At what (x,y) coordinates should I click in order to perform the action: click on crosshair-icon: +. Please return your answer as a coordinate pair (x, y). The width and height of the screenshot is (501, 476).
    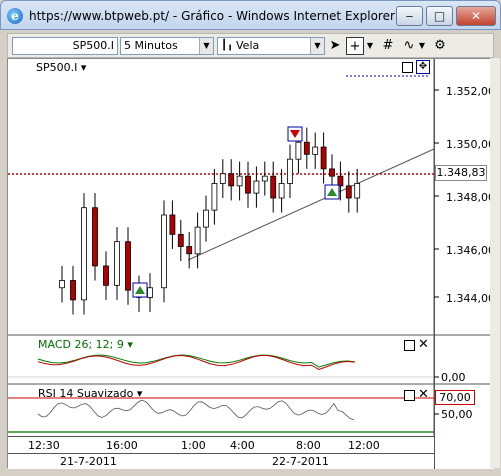
    Looking at the image, I should click on (355, 46).